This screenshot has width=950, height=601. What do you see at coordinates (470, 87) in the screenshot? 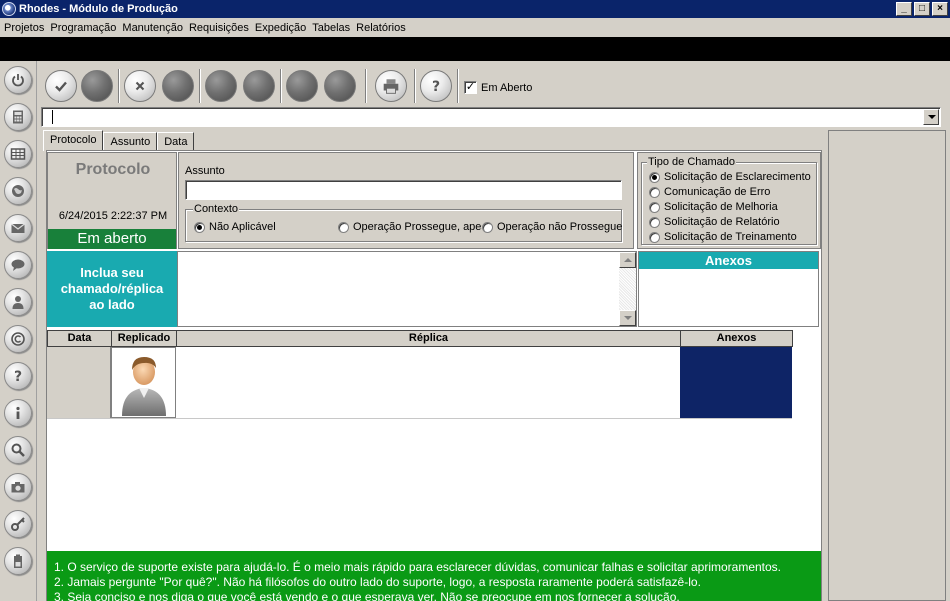
I see `checkbox-box: ✓` at bounding box center [470, 87].